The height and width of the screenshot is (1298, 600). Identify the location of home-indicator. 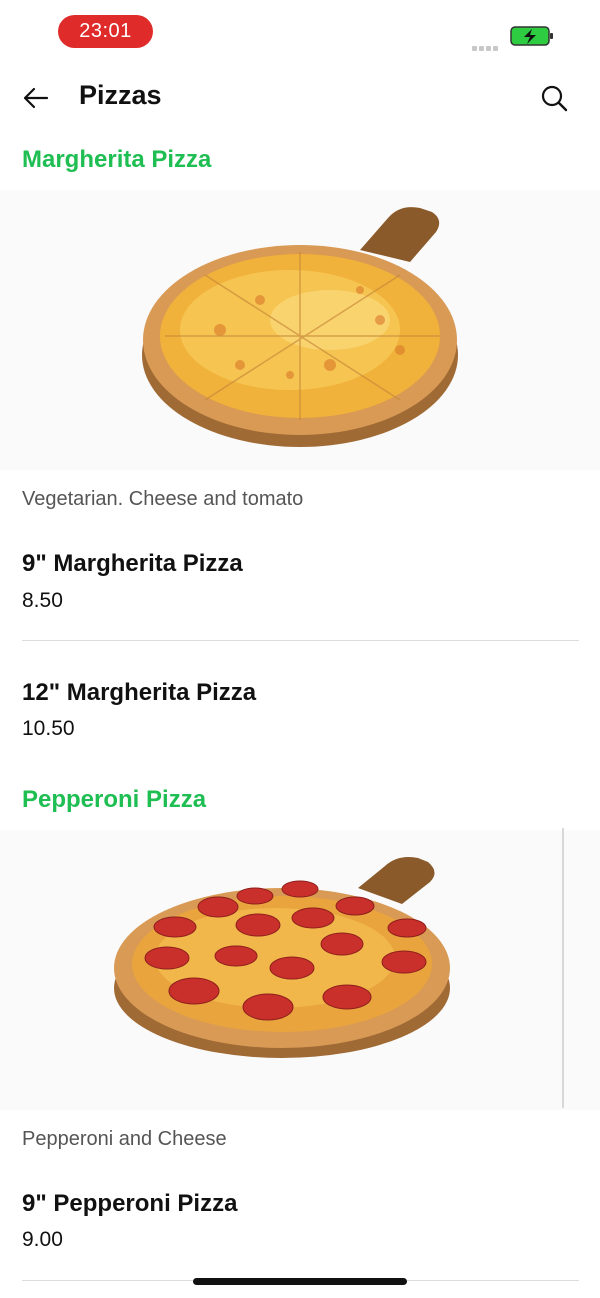
(300, 1281).